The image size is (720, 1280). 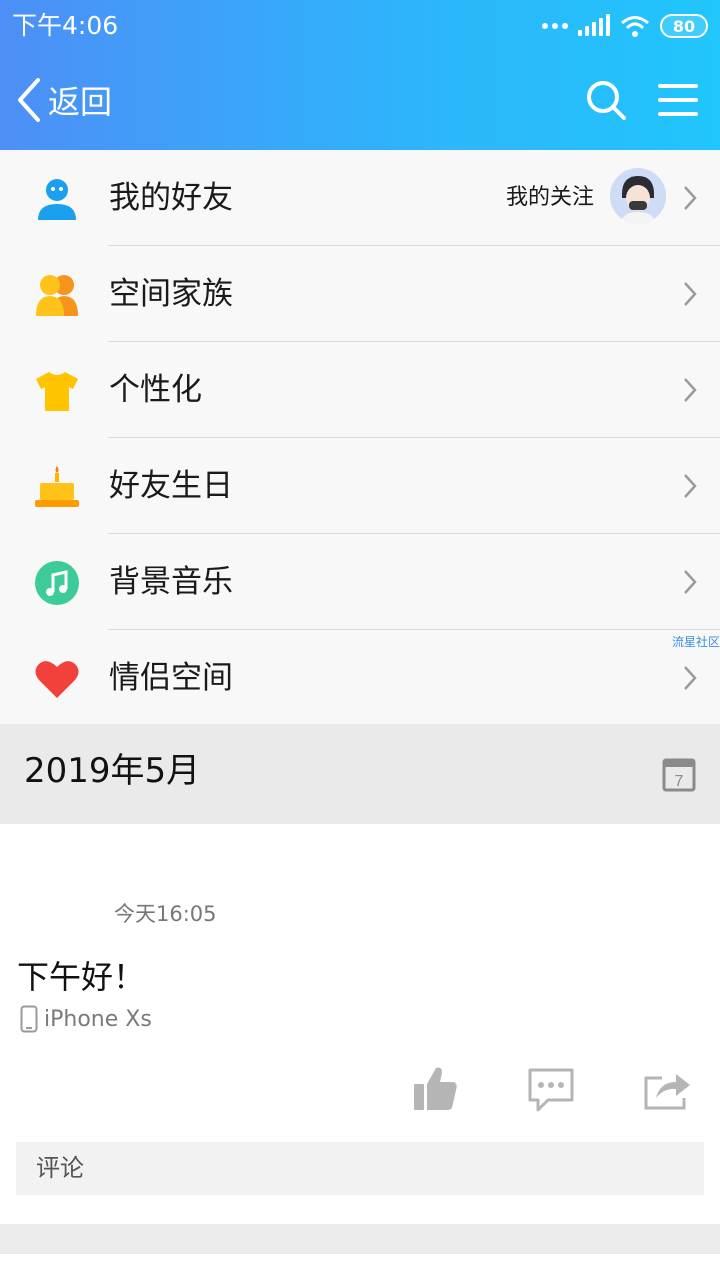 I want to click on calendar-icon: 7, so click(x=679, y=774).